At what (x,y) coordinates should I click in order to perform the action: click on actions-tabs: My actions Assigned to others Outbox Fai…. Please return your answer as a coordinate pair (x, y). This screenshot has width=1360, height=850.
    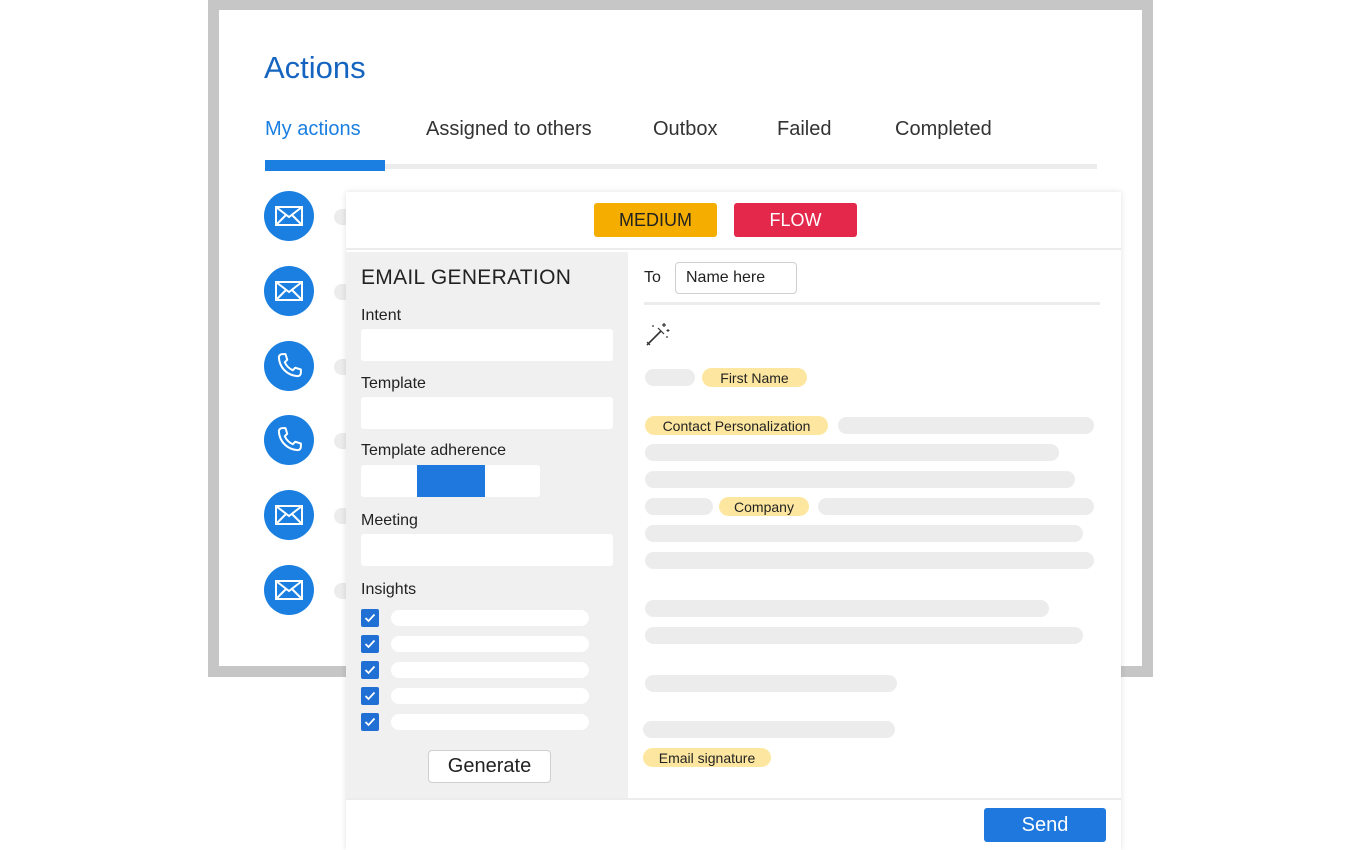
    Looking at the image, I should click on (684, 133).